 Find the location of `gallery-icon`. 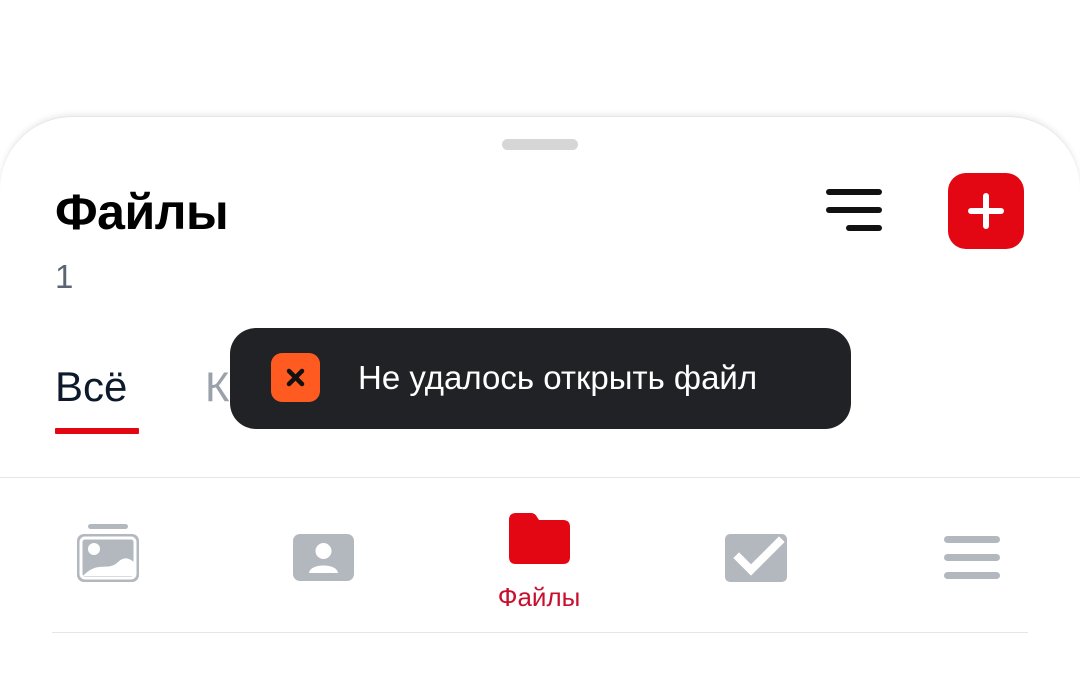

gallery-icon is located at coordinates (108, 553).